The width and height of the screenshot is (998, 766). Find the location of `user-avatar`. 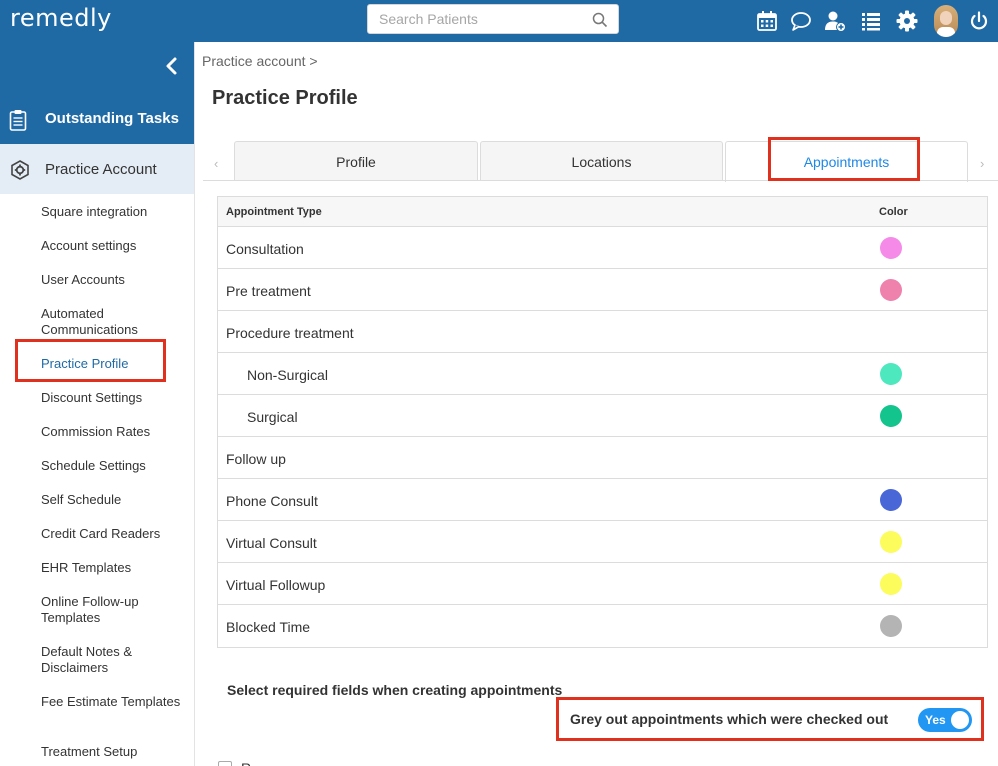

user-avatar is located at coordinates (946, 21).